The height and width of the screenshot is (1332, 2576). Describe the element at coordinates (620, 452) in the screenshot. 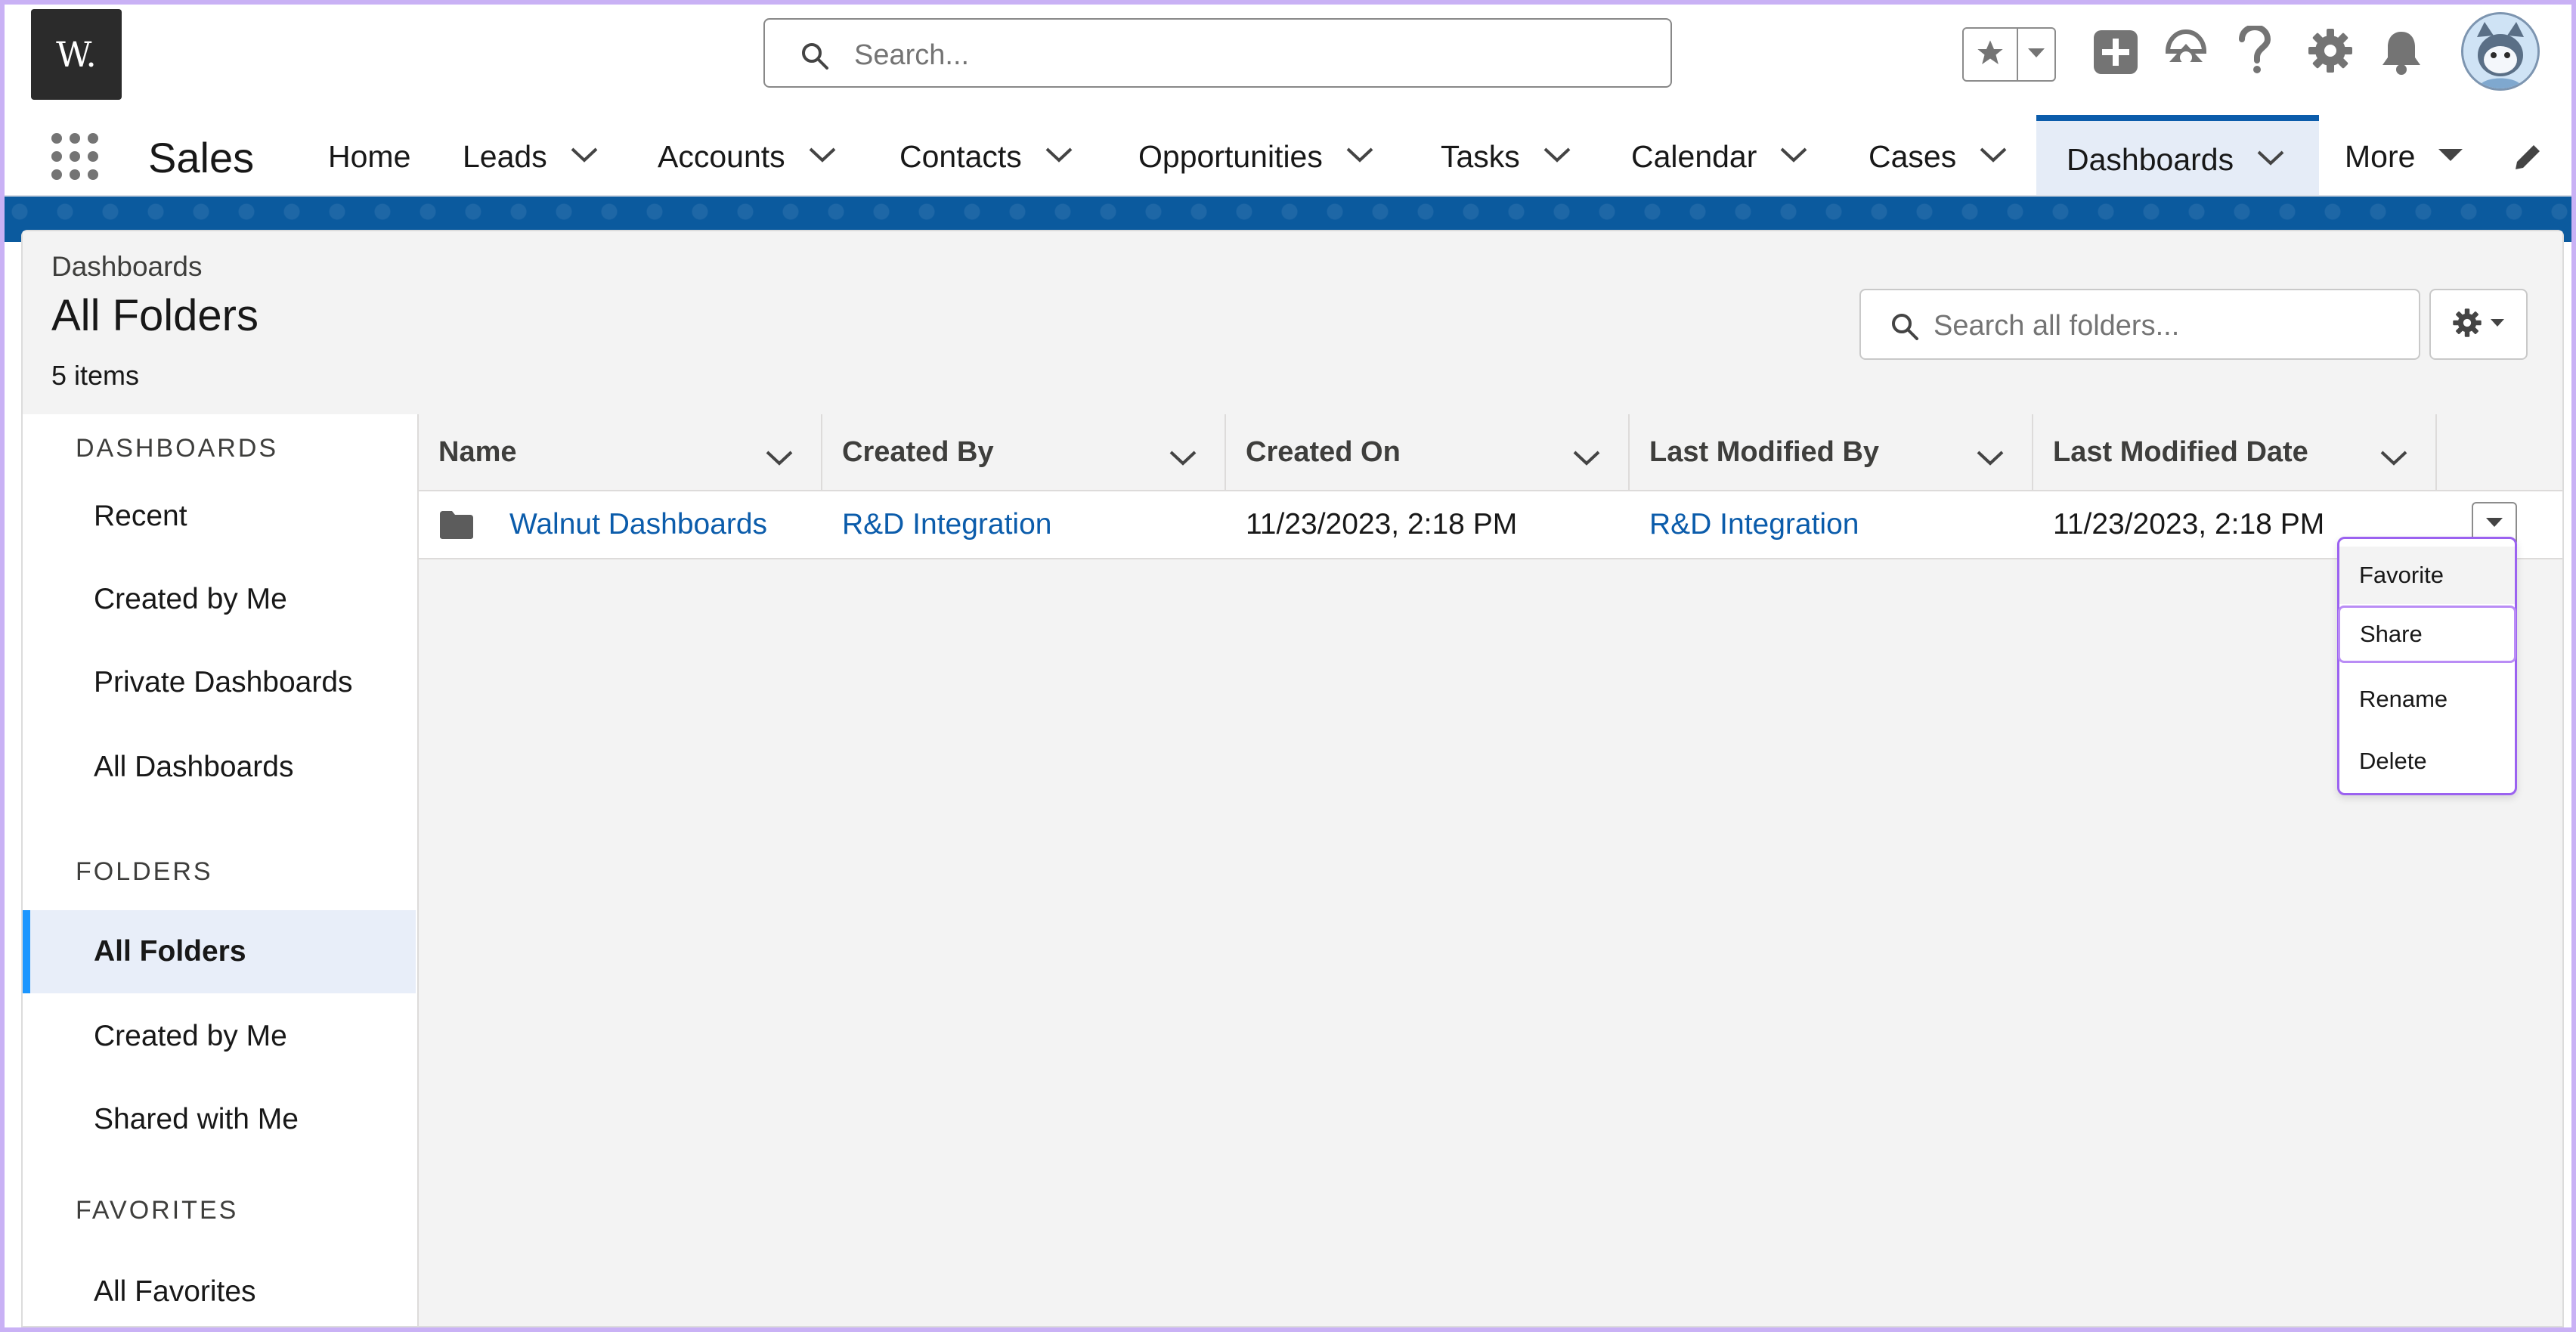

I see `column-header-name: Name` at that location.